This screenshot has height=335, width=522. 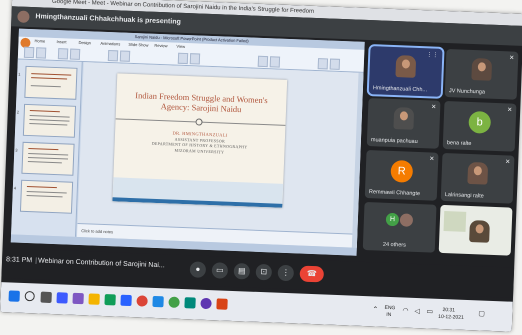 I want to click on mic-active-icon: ⋮⋮, so click(x=432, y=55).